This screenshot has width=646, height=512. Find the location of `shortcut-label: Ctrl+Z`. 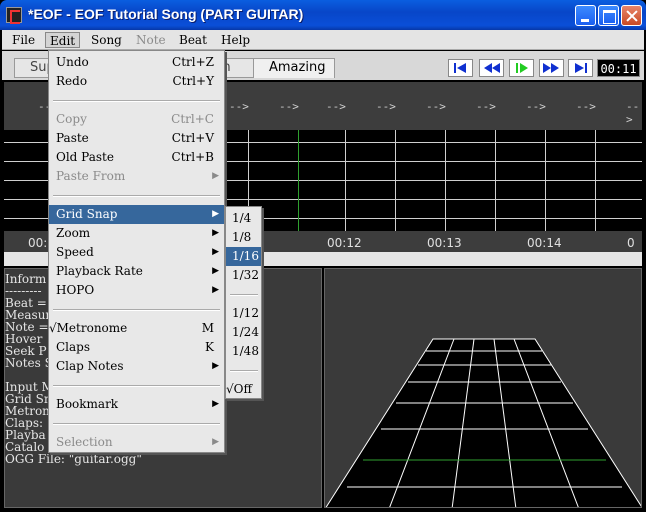

shortcut-label: Ctrl+Z is located at coordinates (193, 62).